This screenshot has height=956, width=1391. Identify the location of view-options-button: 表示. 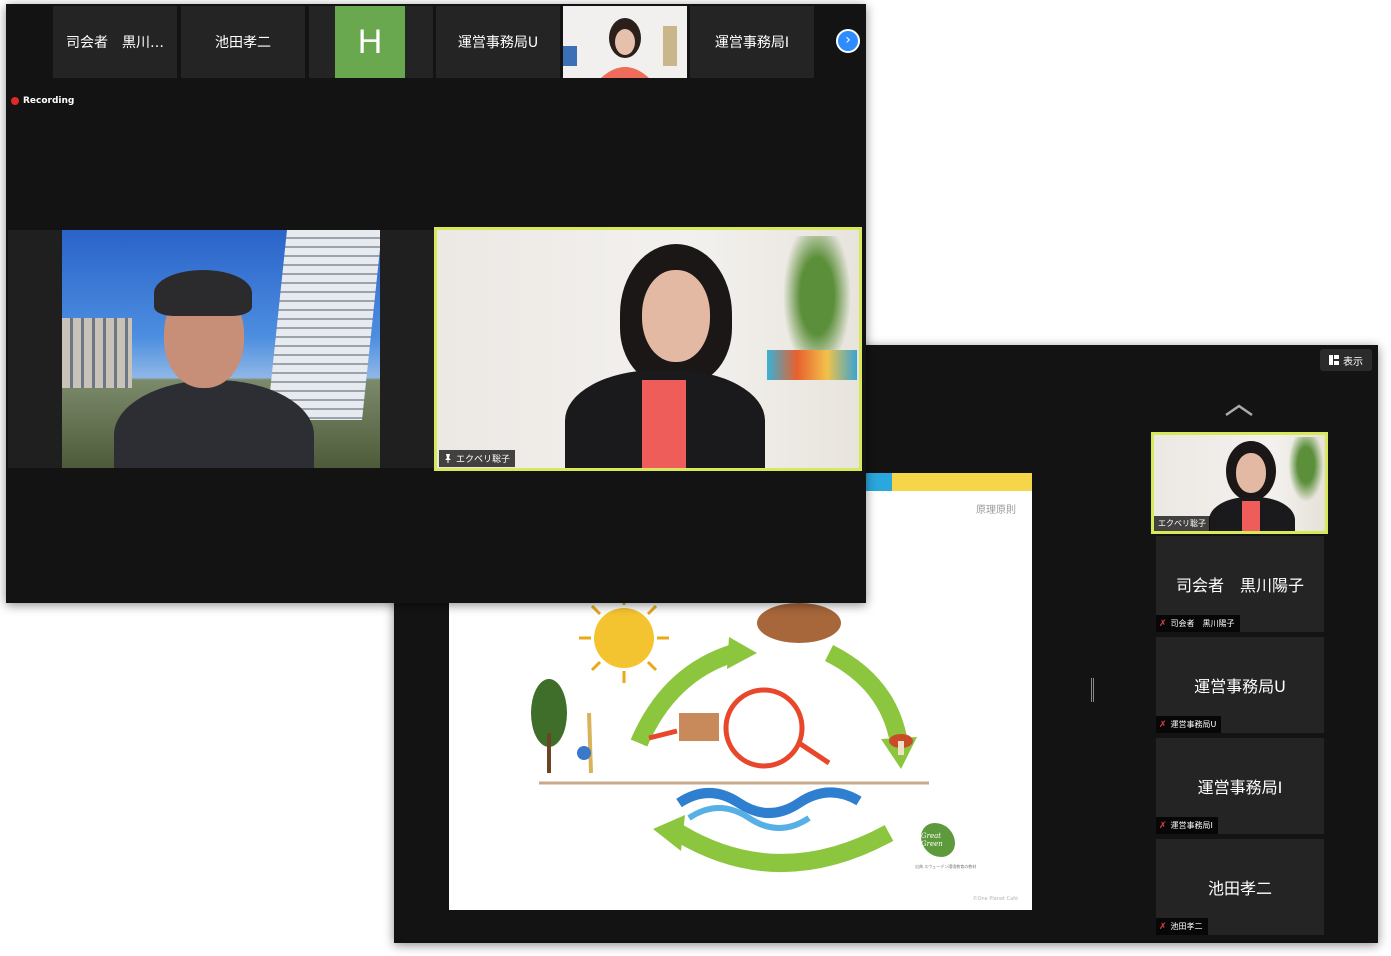
(1346, 360).